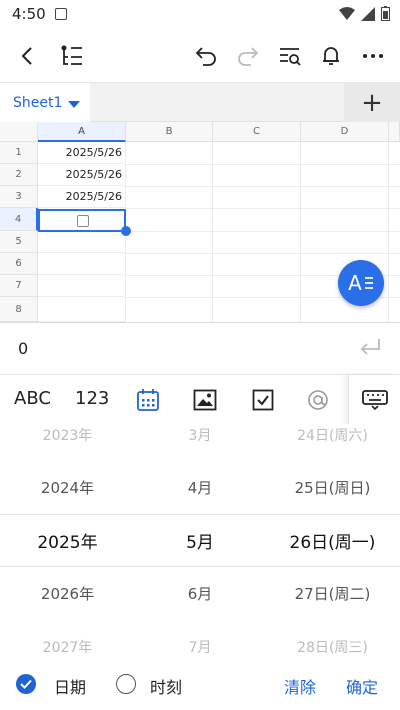 Image resolution: width=400 pixels, height=710 pixels. What do you see at coordinates (332, 593) in the screenshot?
I see `picker-item: 27日(周二)` at bounding box center [332, 593].